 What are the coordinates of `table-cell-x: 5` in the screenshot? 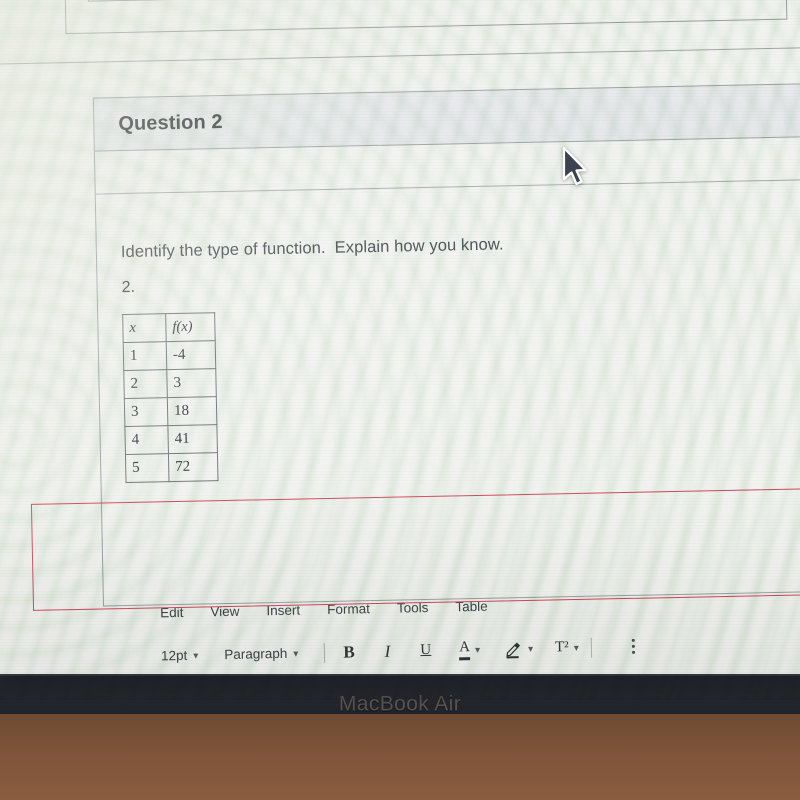 It's located at (147, 468).